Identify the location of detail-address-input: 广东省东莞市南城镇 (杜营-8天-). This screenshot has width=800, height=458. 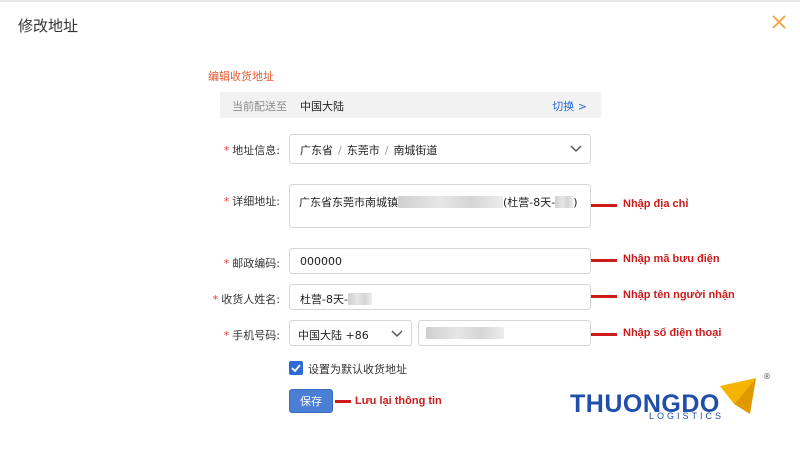
(440, 206).